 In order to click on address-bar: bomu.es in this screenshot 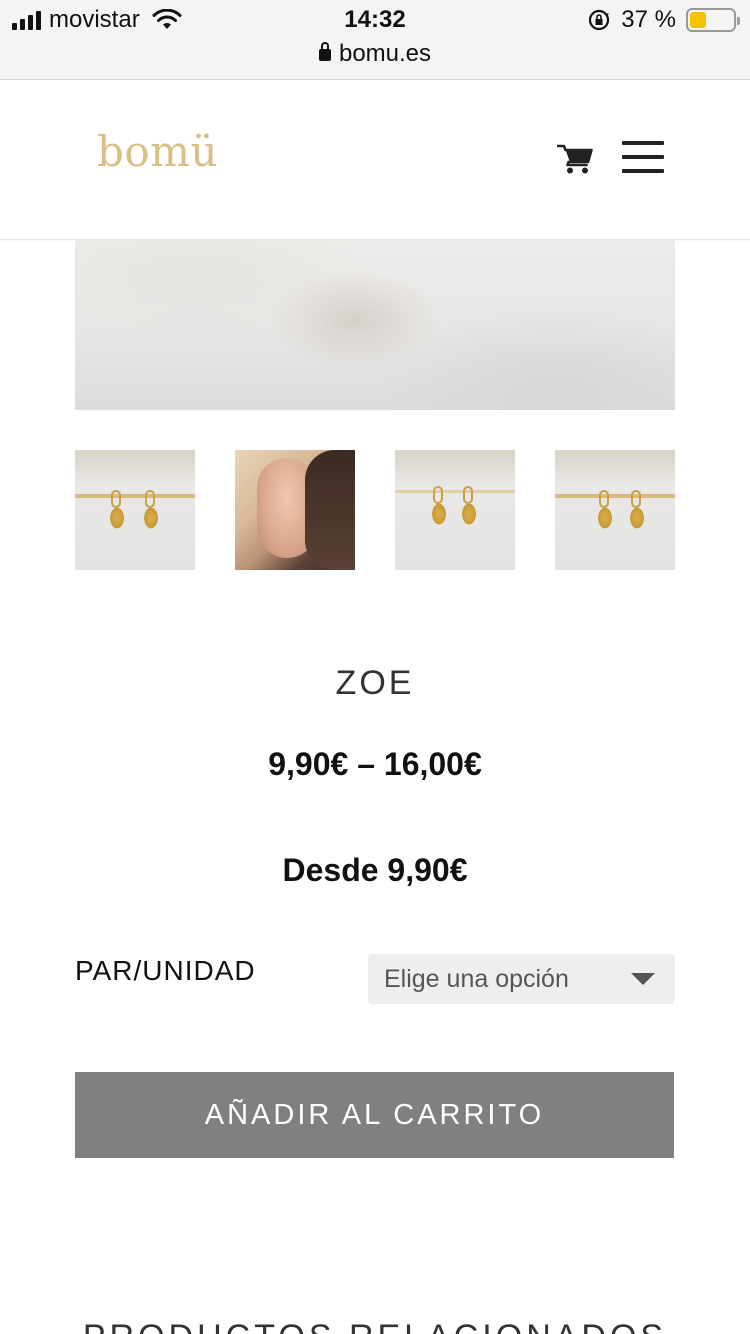, I will do `click(375, 54)`.